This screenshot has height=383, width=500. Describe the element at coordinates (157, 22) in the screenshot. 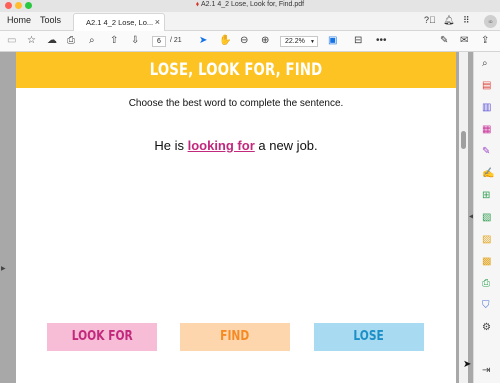

I see `close-tab-icon: ×` at that location.